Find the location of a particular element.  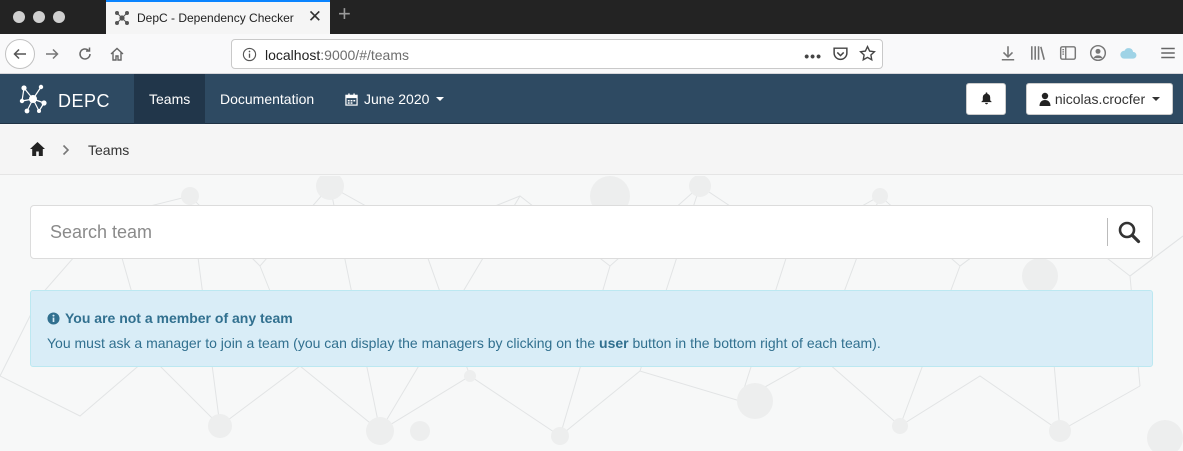

chevron-right-icon is located at coordinates (66, 152).